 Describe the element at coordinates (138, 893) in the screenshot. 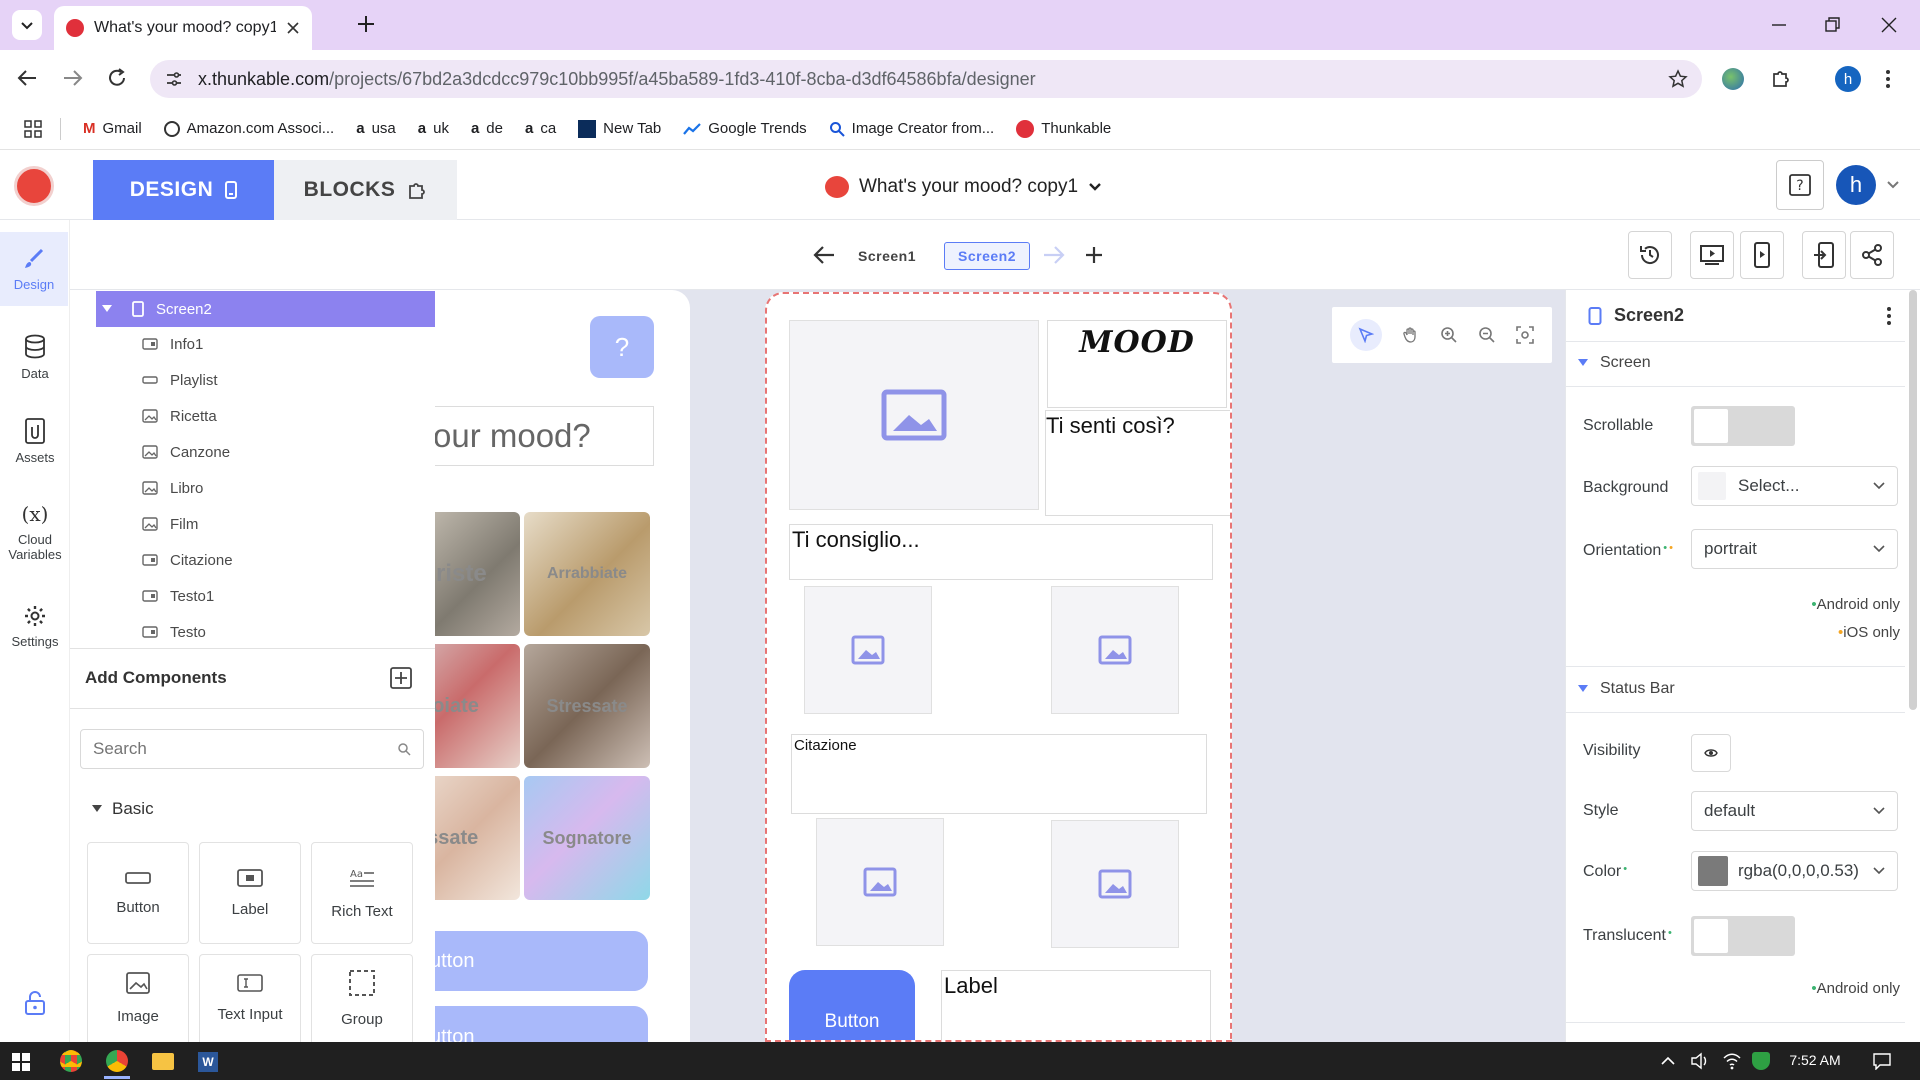

I see `component-button: Button` at that location.